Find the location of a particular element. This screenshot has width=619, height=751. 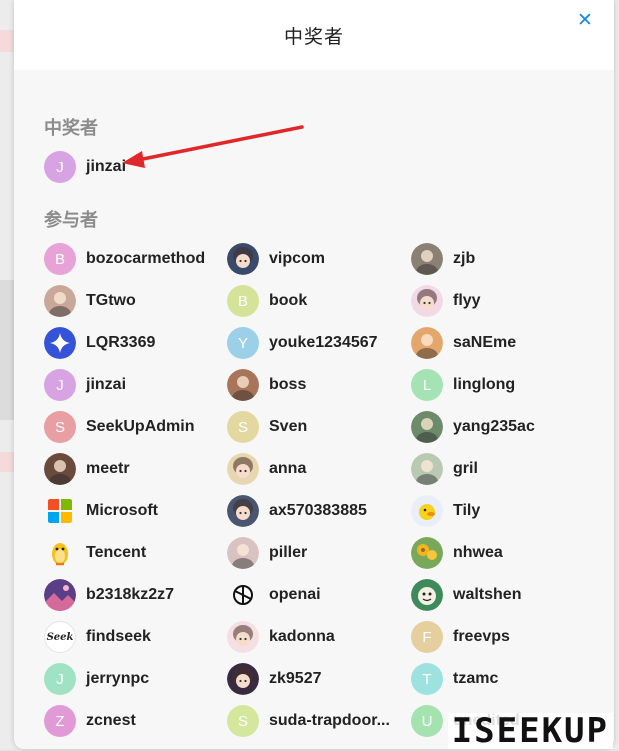

backdrop-strip is located at coordinates (7, 462).